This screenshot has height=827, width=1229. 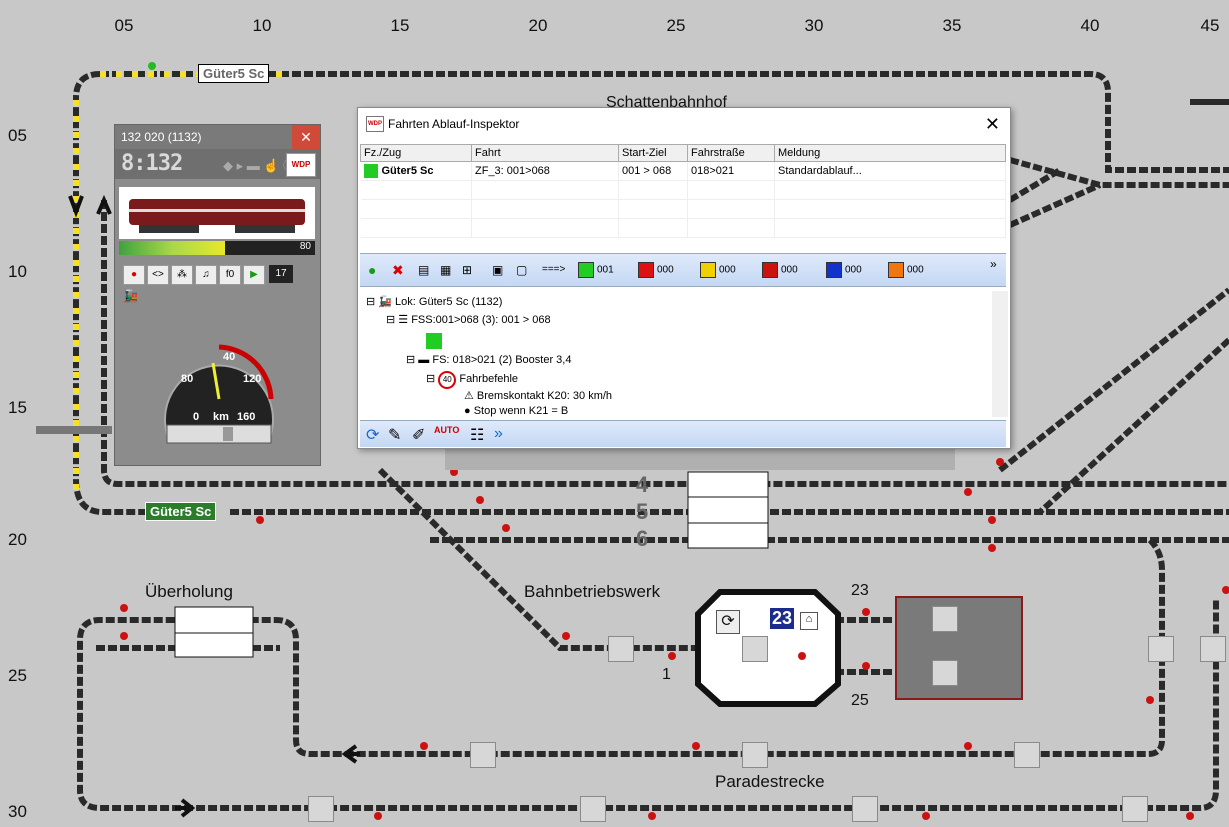 I want to click on dialog-close-button: ✕, so click(x=992, y=124).